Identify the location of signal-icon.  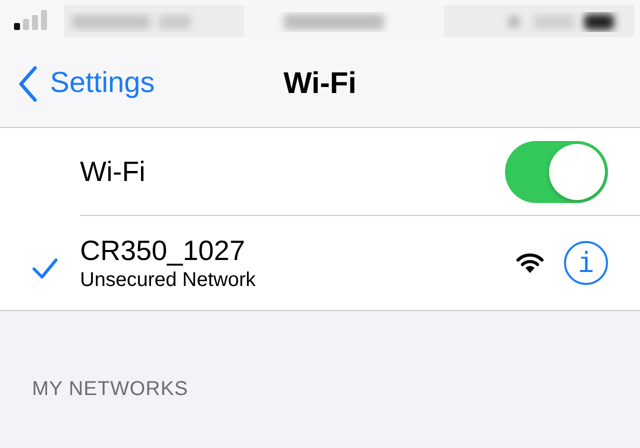
(32, 20).